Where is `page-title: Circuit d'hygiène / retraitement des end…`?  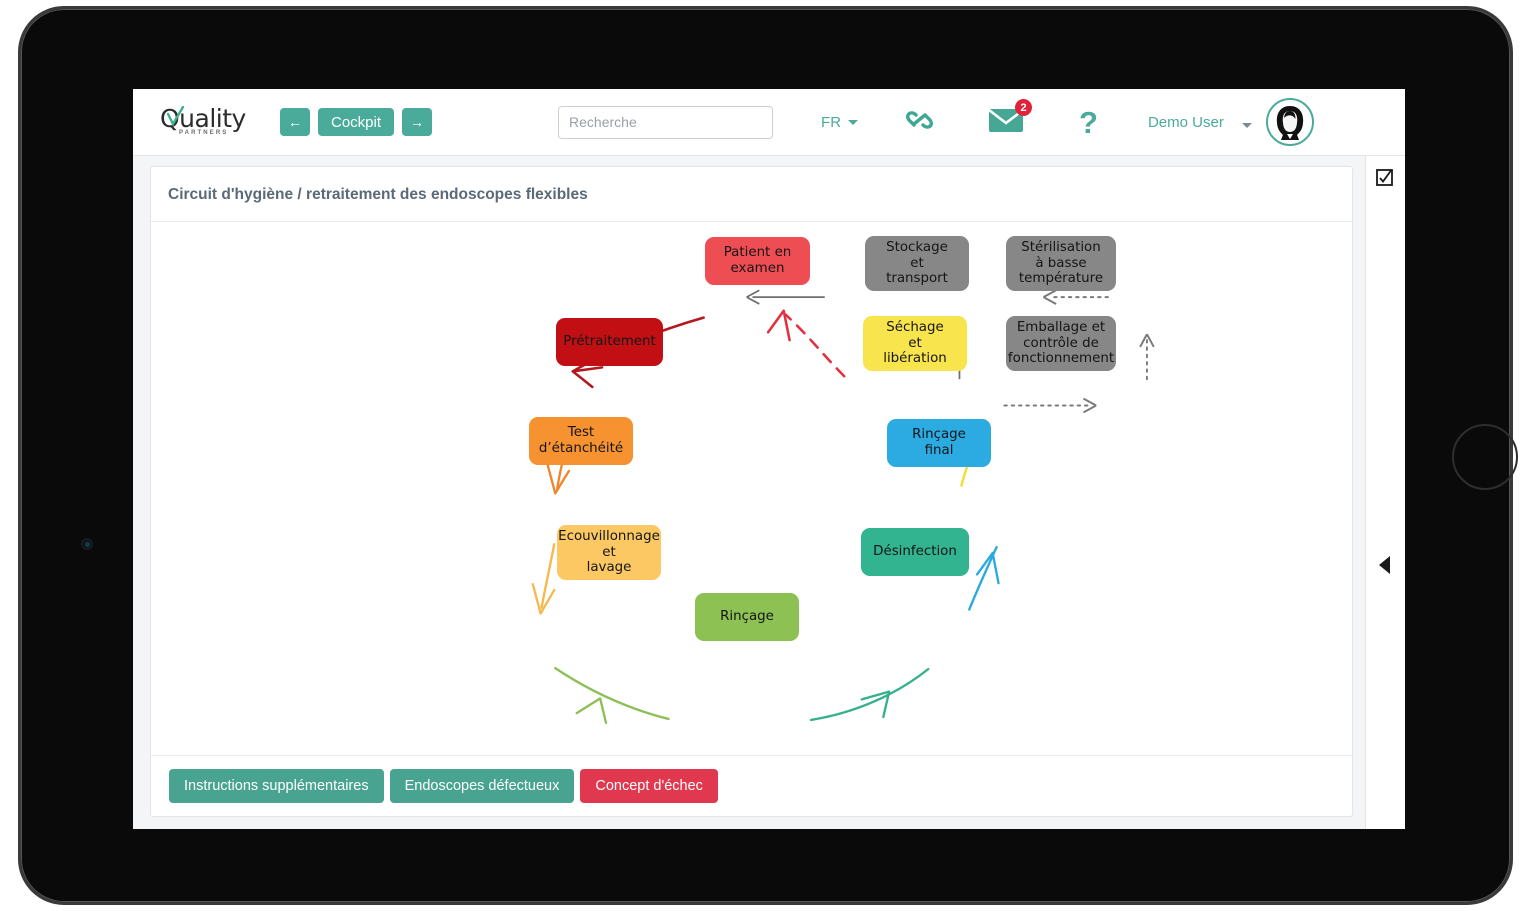
page-title: Circuit d'hygiène / retraitement des end… is located at coordinates (751, 194).